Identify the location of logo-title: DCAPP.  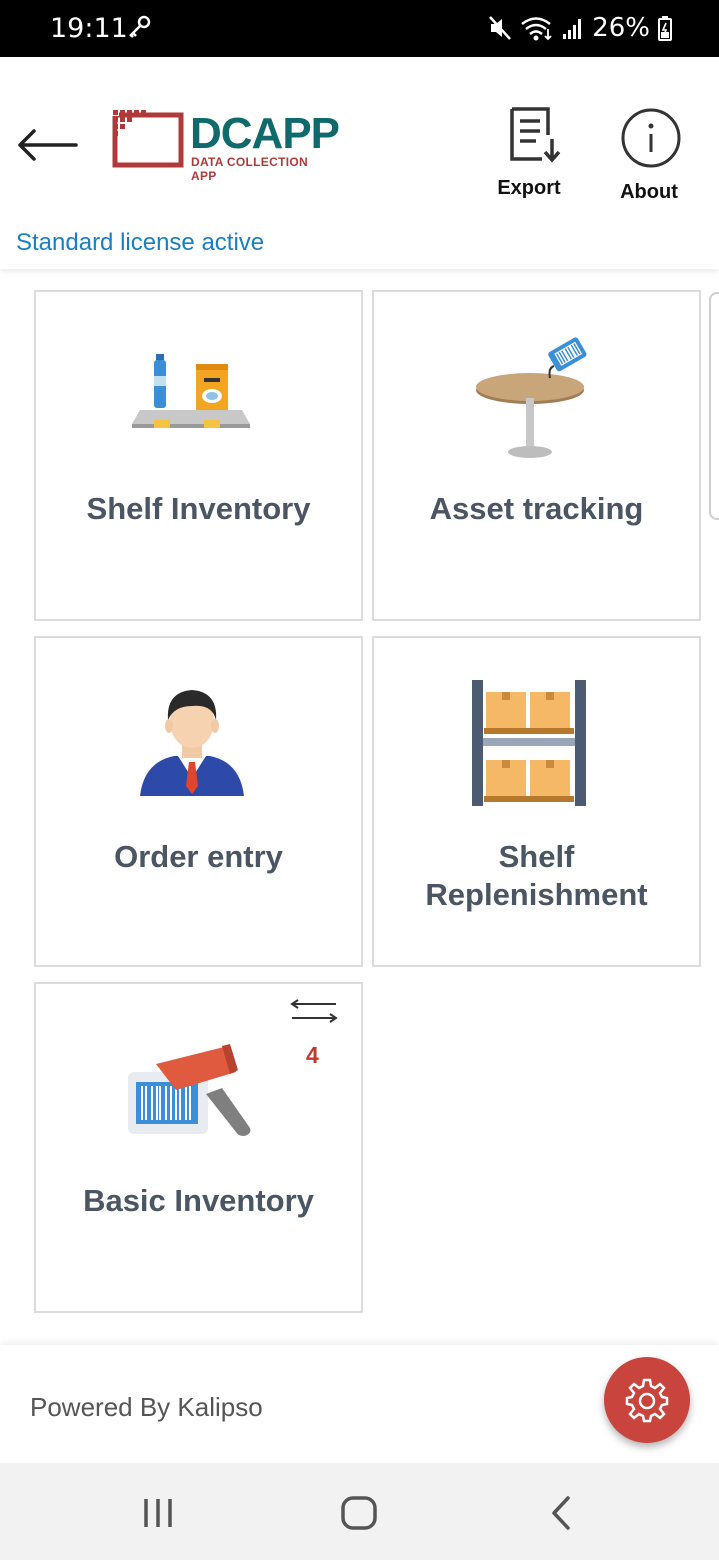
(265, 133).